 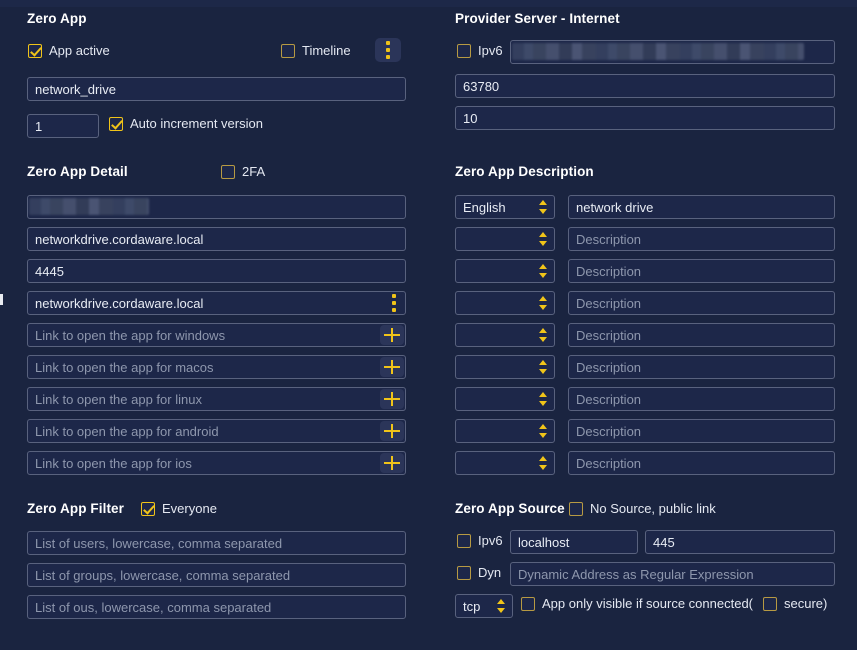 I want to click on dyn-checkbox-row: Dyn, so click(x=479, y=572).